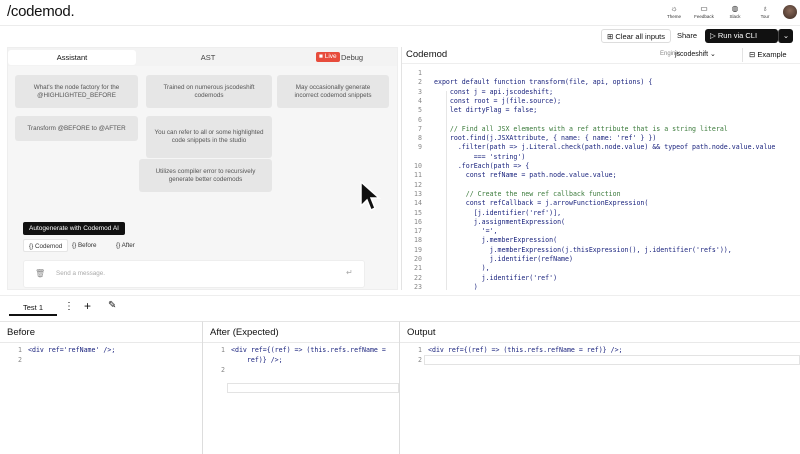 The height and width of the screenshot is (454, 800). What do you see at coordinates (673, 16) in the screenshot?
I see `theme-label: Theme` at bounding box center [673, 16].